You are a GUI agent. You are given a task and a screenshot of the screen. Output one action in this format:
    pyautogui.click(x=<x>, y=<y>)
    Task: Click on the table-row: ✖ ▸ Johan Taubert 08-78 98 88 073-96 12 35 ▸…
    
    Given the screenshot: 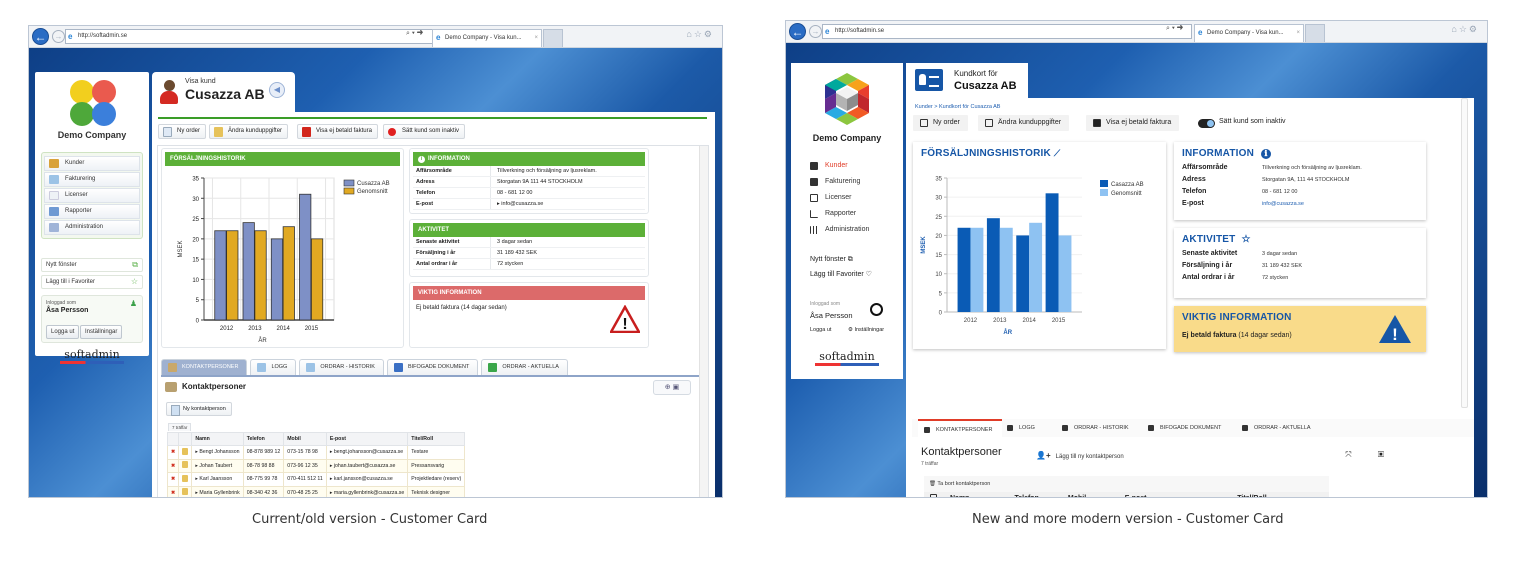 What is the action you would take?
    pyautogui.click(x=316, y=465)
    